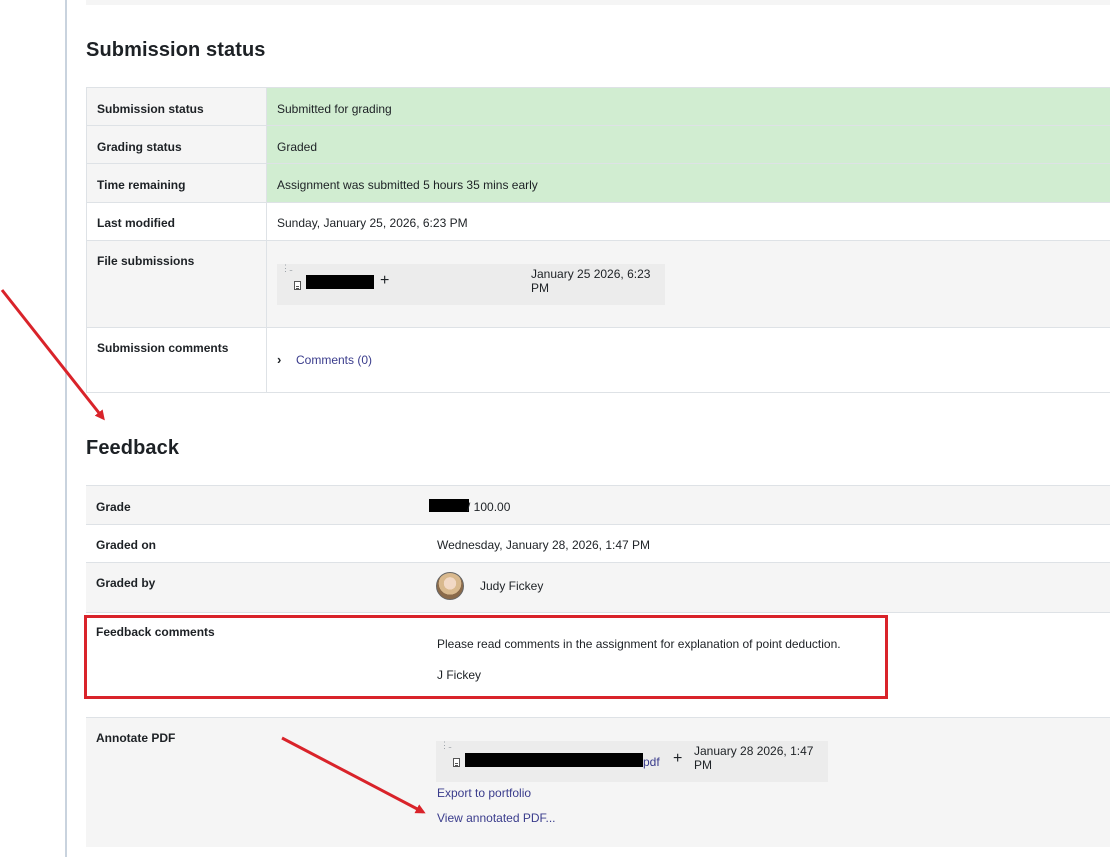 This screenshot has width=1110, height=857. What do you see at coordinates (353, 775) in the screenshot?
I see `arrow-to-view-annotated-pdf` at bounding box center [353, 775].